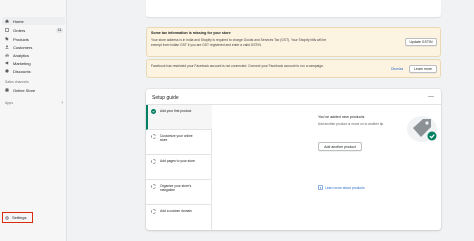 This screenshot has height=241, width=474. I want to click on step-add-first-product: Add your first product, so click(179, 117).